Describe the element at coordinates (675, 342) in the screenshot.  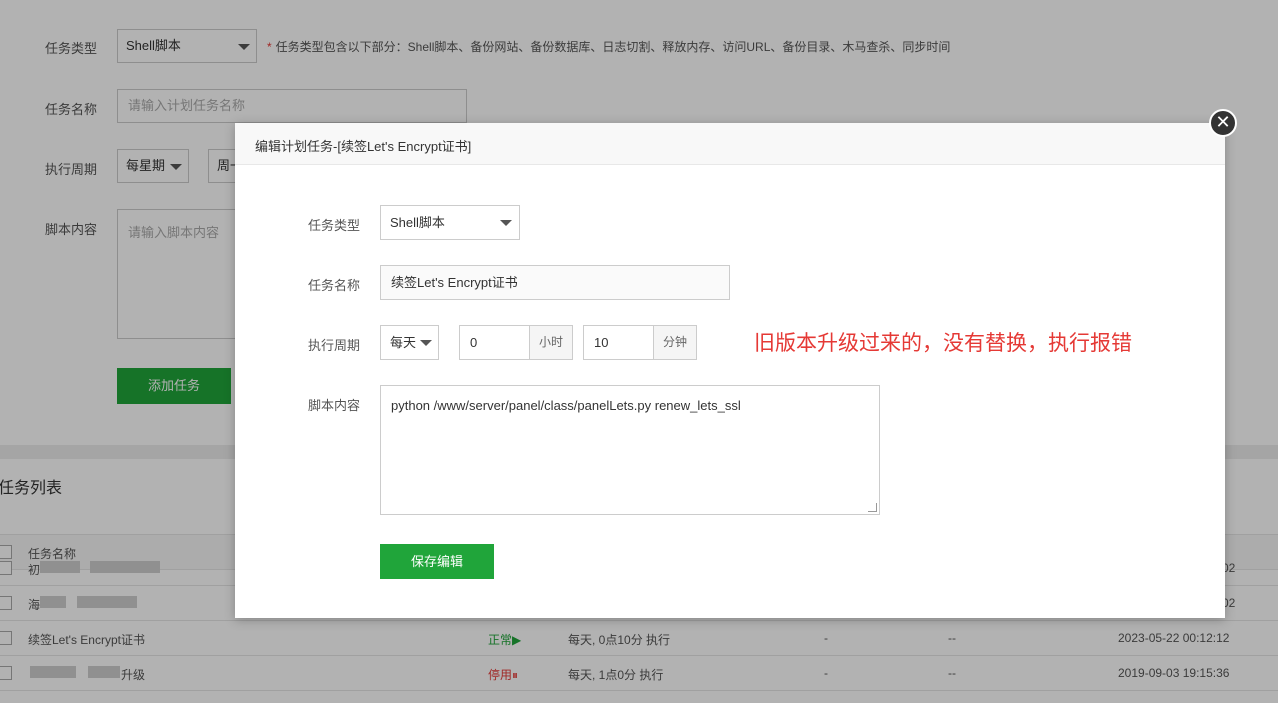
I see `minute-unit-addon: 分钟` at that location.